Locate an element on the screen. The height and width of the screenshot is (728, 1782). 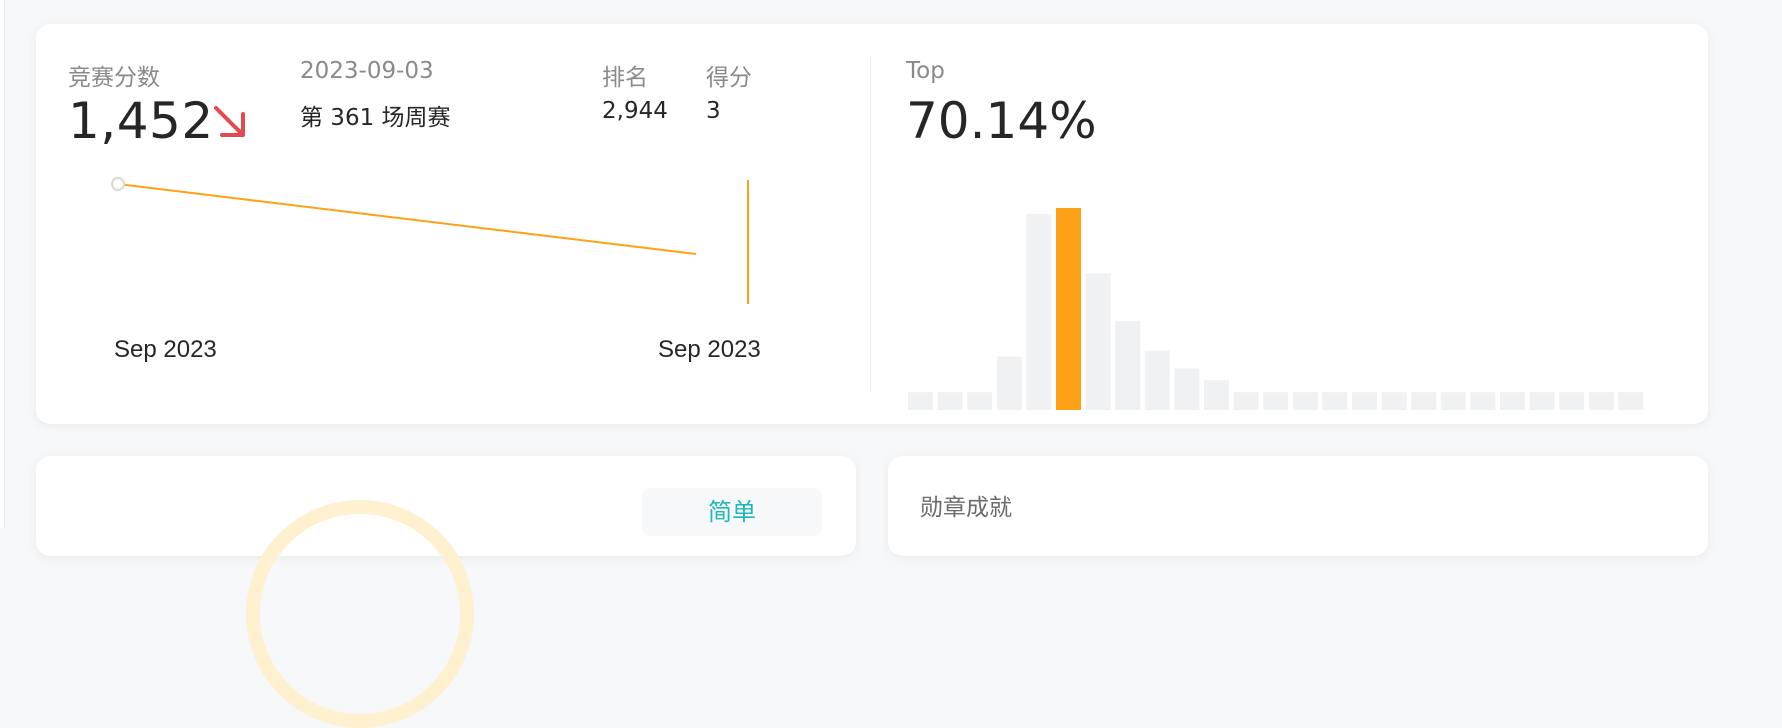
rating-point is located at coordinates (118, 184).